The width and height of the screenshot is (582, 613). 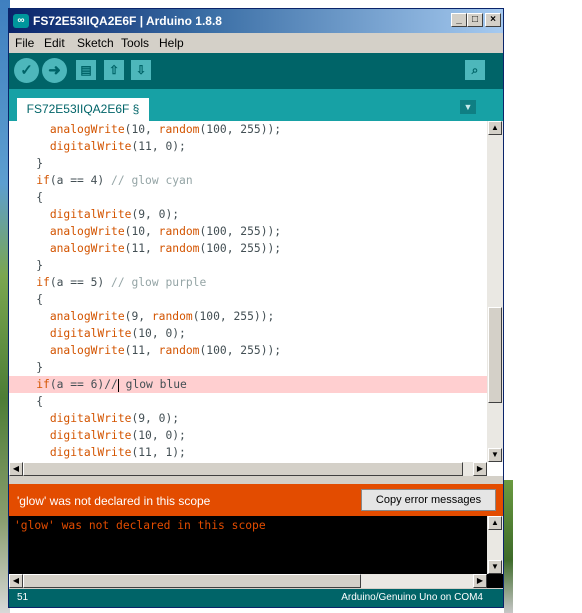 I want to click on scroll-right-button: ▶, so click(x=480, y=469).